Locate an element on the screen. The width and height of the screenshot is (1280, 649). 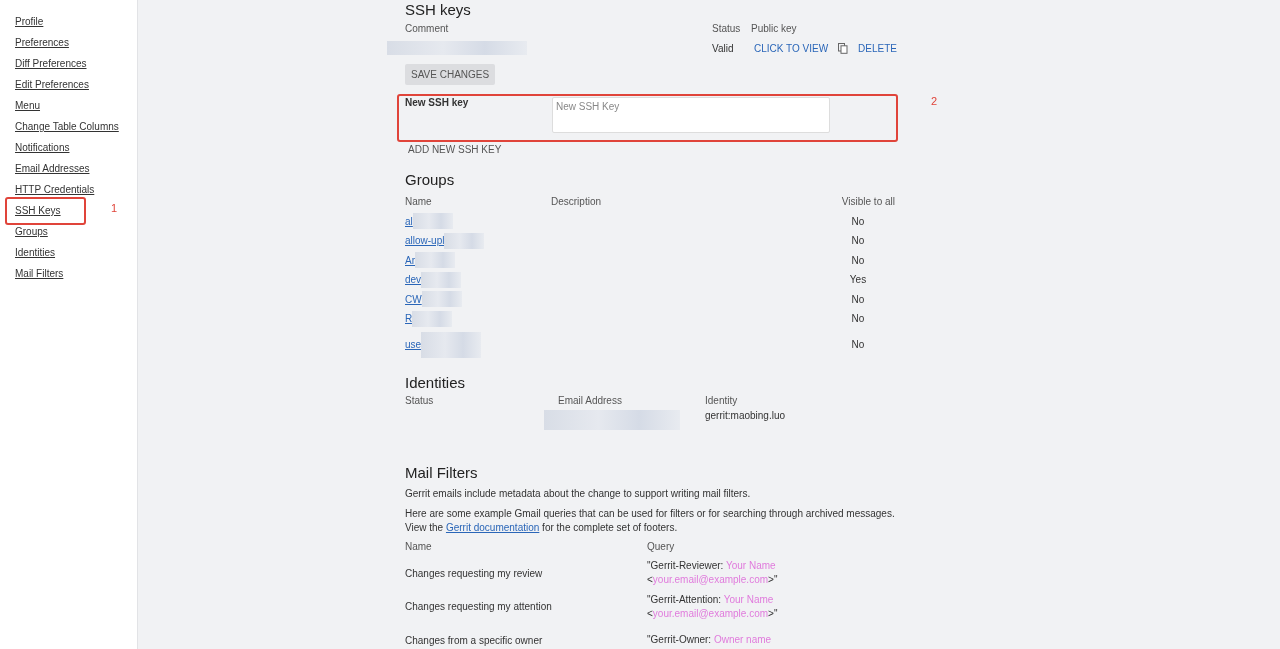
description-text: Gerrit emails include metadata about the change to support writing mail filters. is located at coordinates (578, 493).